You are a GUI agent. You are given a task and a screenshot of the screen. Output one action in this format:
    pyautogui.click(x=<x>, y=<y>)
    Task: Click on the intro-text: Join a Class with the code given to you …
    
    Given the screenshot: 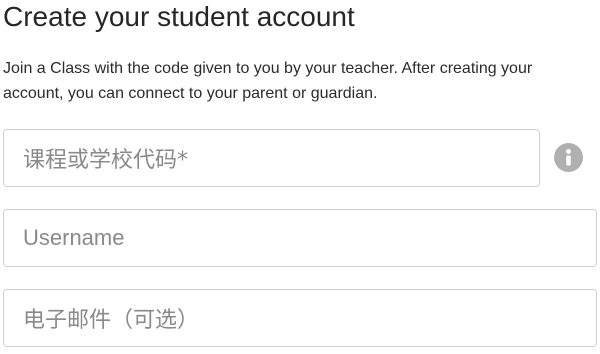 What is the action you would take?
    pyautogui.click(x=268, y=81)
    